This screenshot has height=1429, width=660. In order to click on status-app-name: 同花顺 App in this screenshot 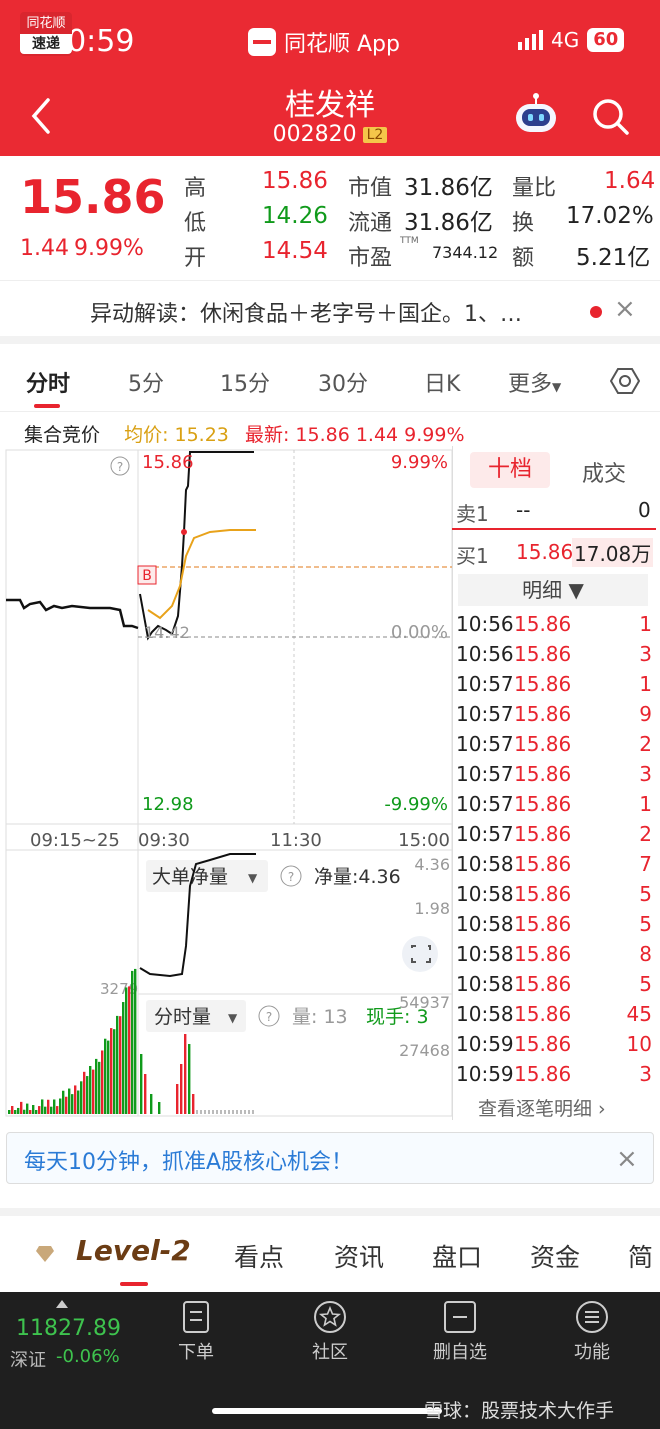, I will do `click(342, 44)`.